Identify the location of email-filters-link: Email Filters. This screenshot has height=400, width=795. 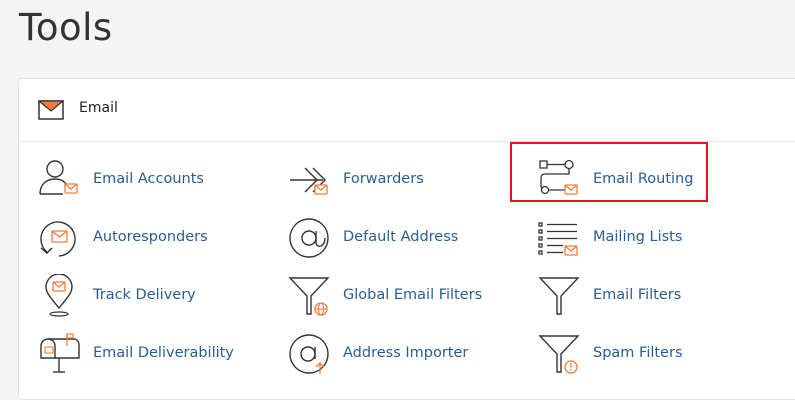
(657, 296).